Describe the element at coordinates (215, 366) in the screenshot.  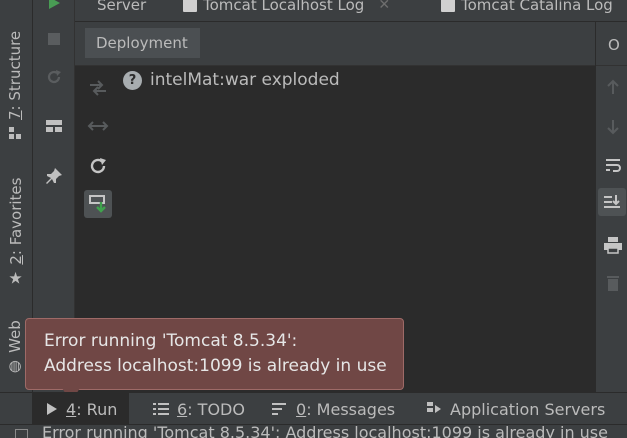
I see `error-balloon-line2: Address localhost:1099 is already in use` at that location.